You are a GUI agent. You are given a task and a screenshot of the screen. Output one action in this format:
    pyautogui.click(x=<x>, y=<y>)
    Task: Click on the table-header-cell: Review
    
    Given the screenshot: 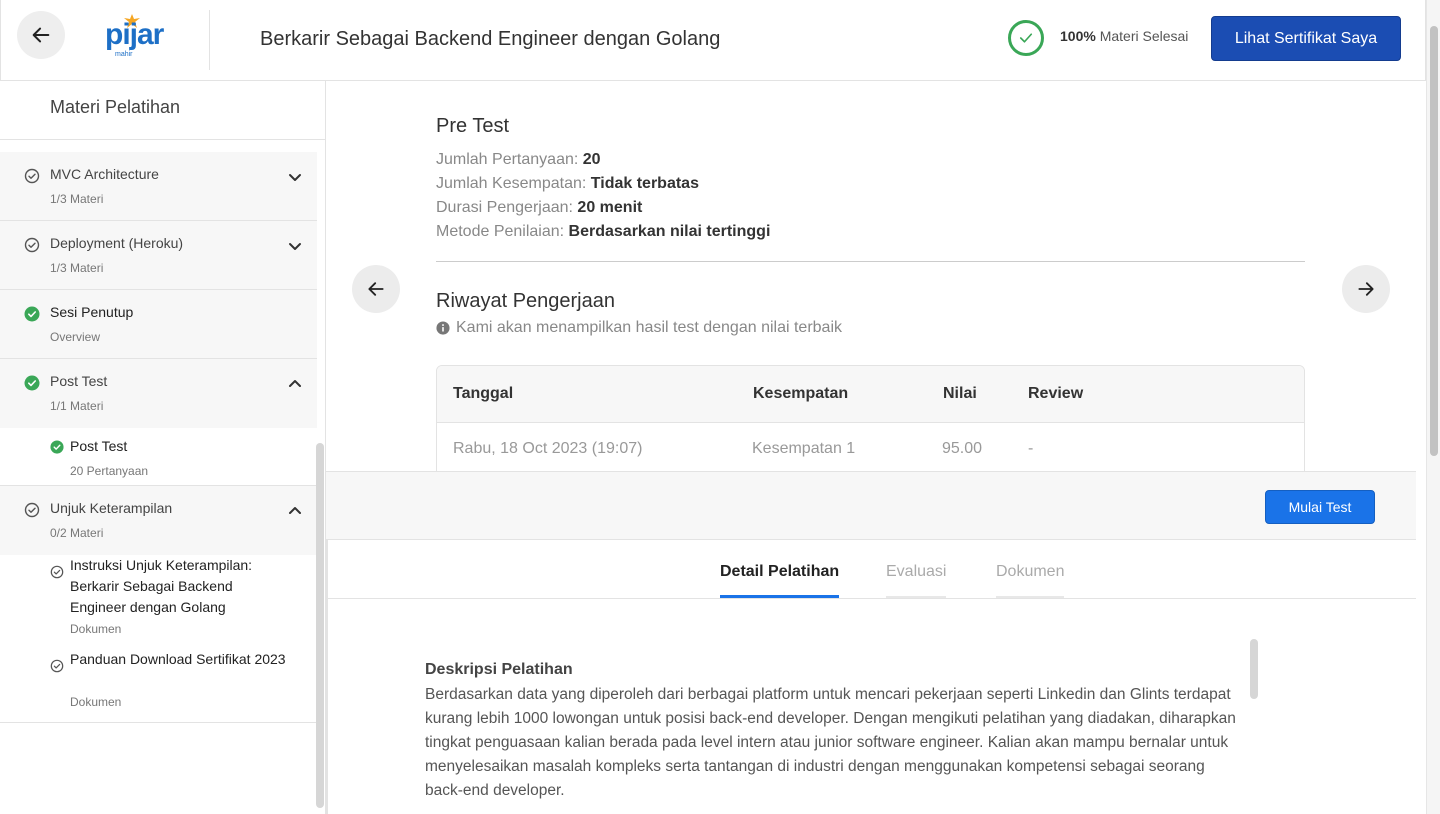 What is the action you would take?
    pyautogui.click(x=1056, y=393)
    